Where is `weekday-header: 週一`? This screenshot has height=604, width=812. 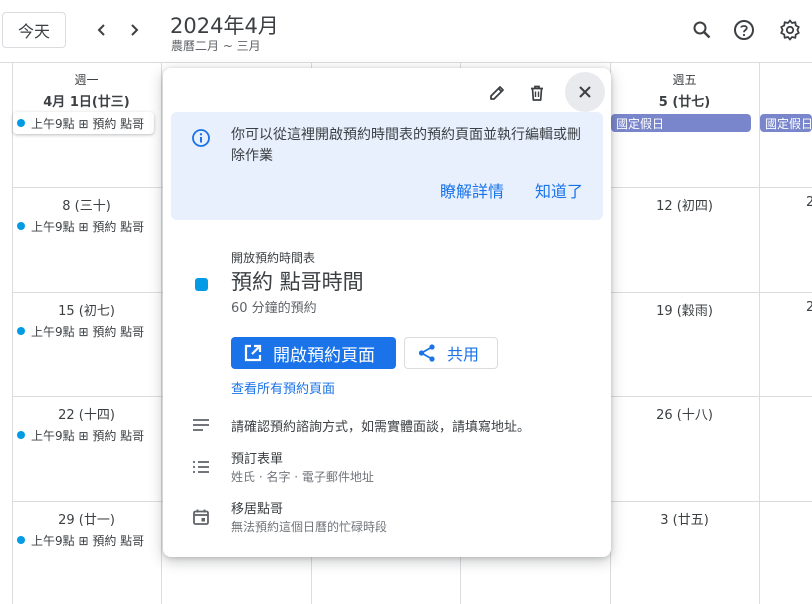
weekday-header: 週一 is located at coordinates (86, 80).